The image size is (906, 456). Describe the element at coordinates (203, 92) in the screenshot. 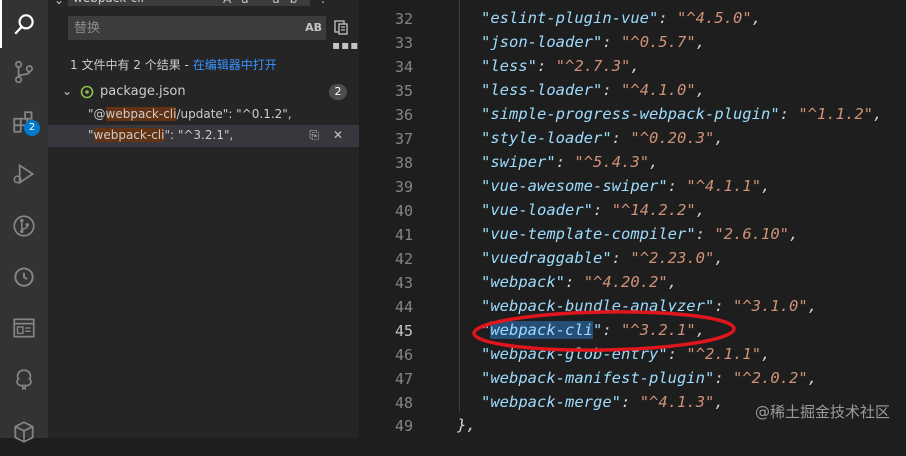

I see `result-file-row: ⌄ package.json 2` at that location.